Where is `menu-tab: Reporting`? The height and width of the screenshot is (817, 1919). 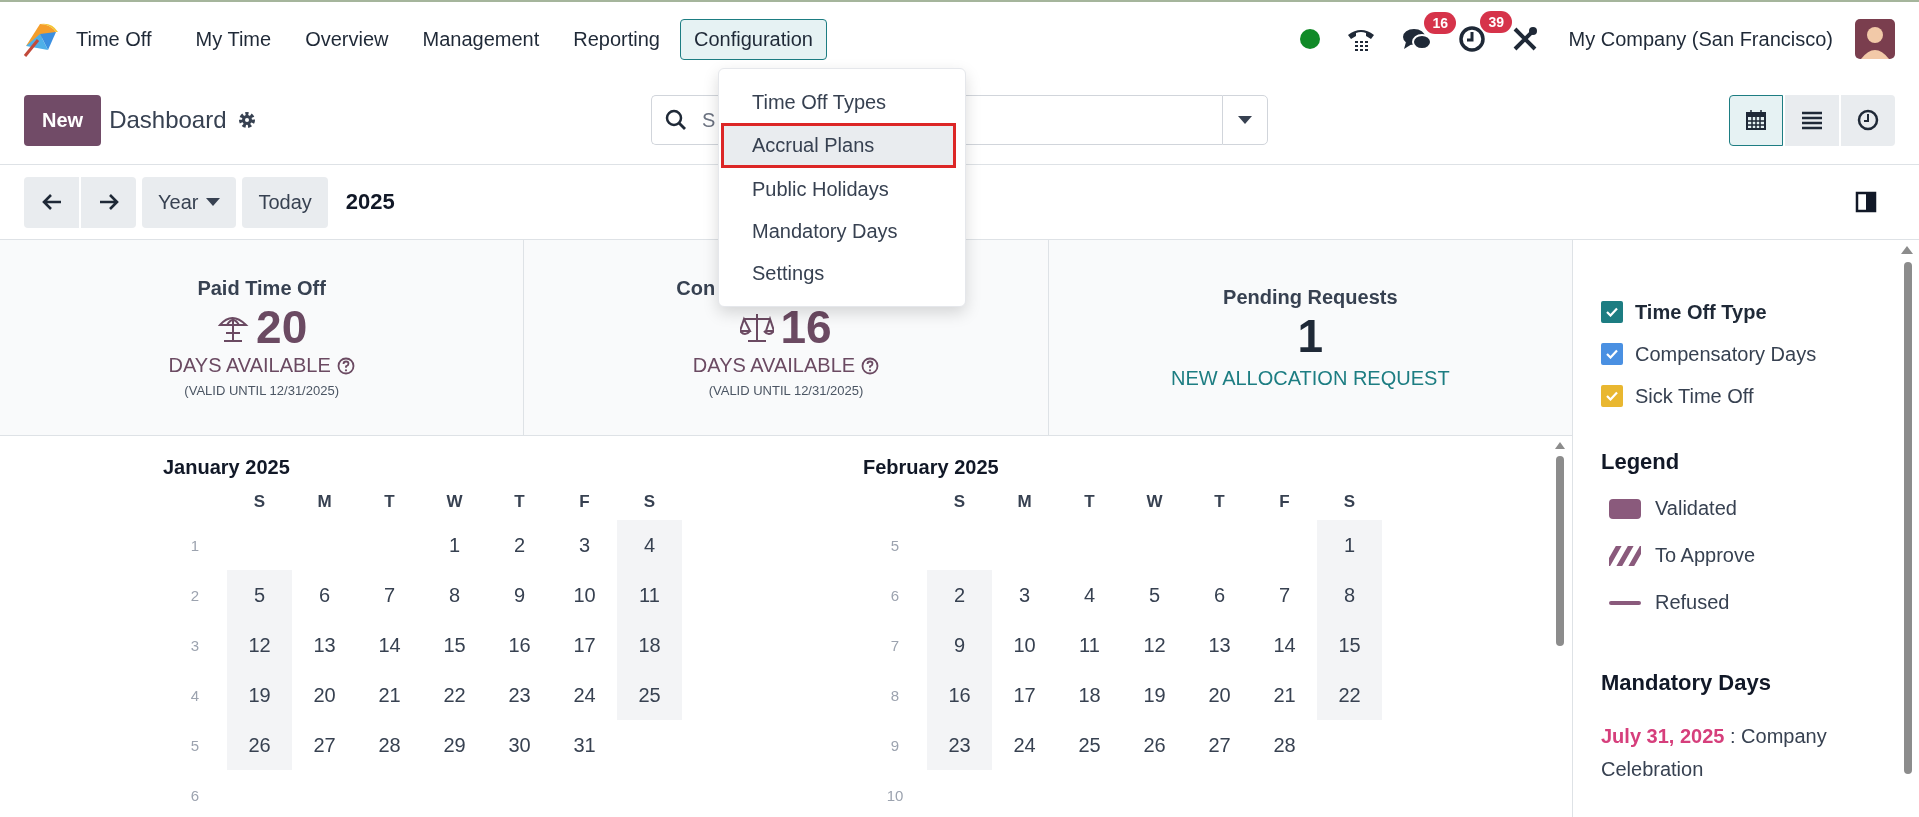
menu-tab: Reporting is located at coordinates (616, 39).